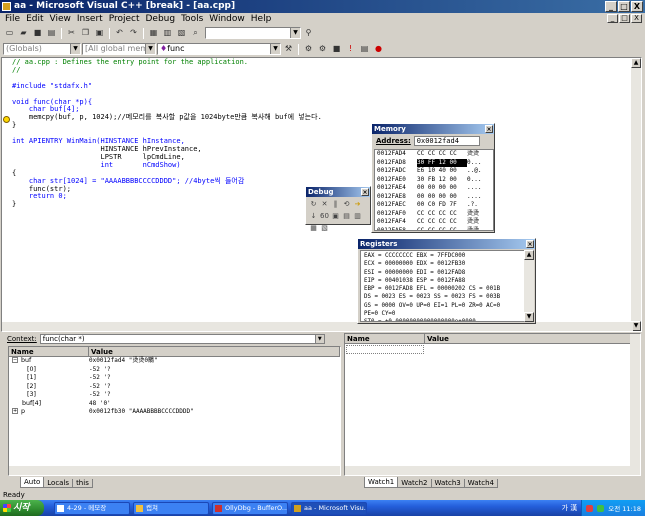  Describe the element at coordinates (442, 171) in the screenshot. I see `memory-hex: E6 10 40 00` at that location.